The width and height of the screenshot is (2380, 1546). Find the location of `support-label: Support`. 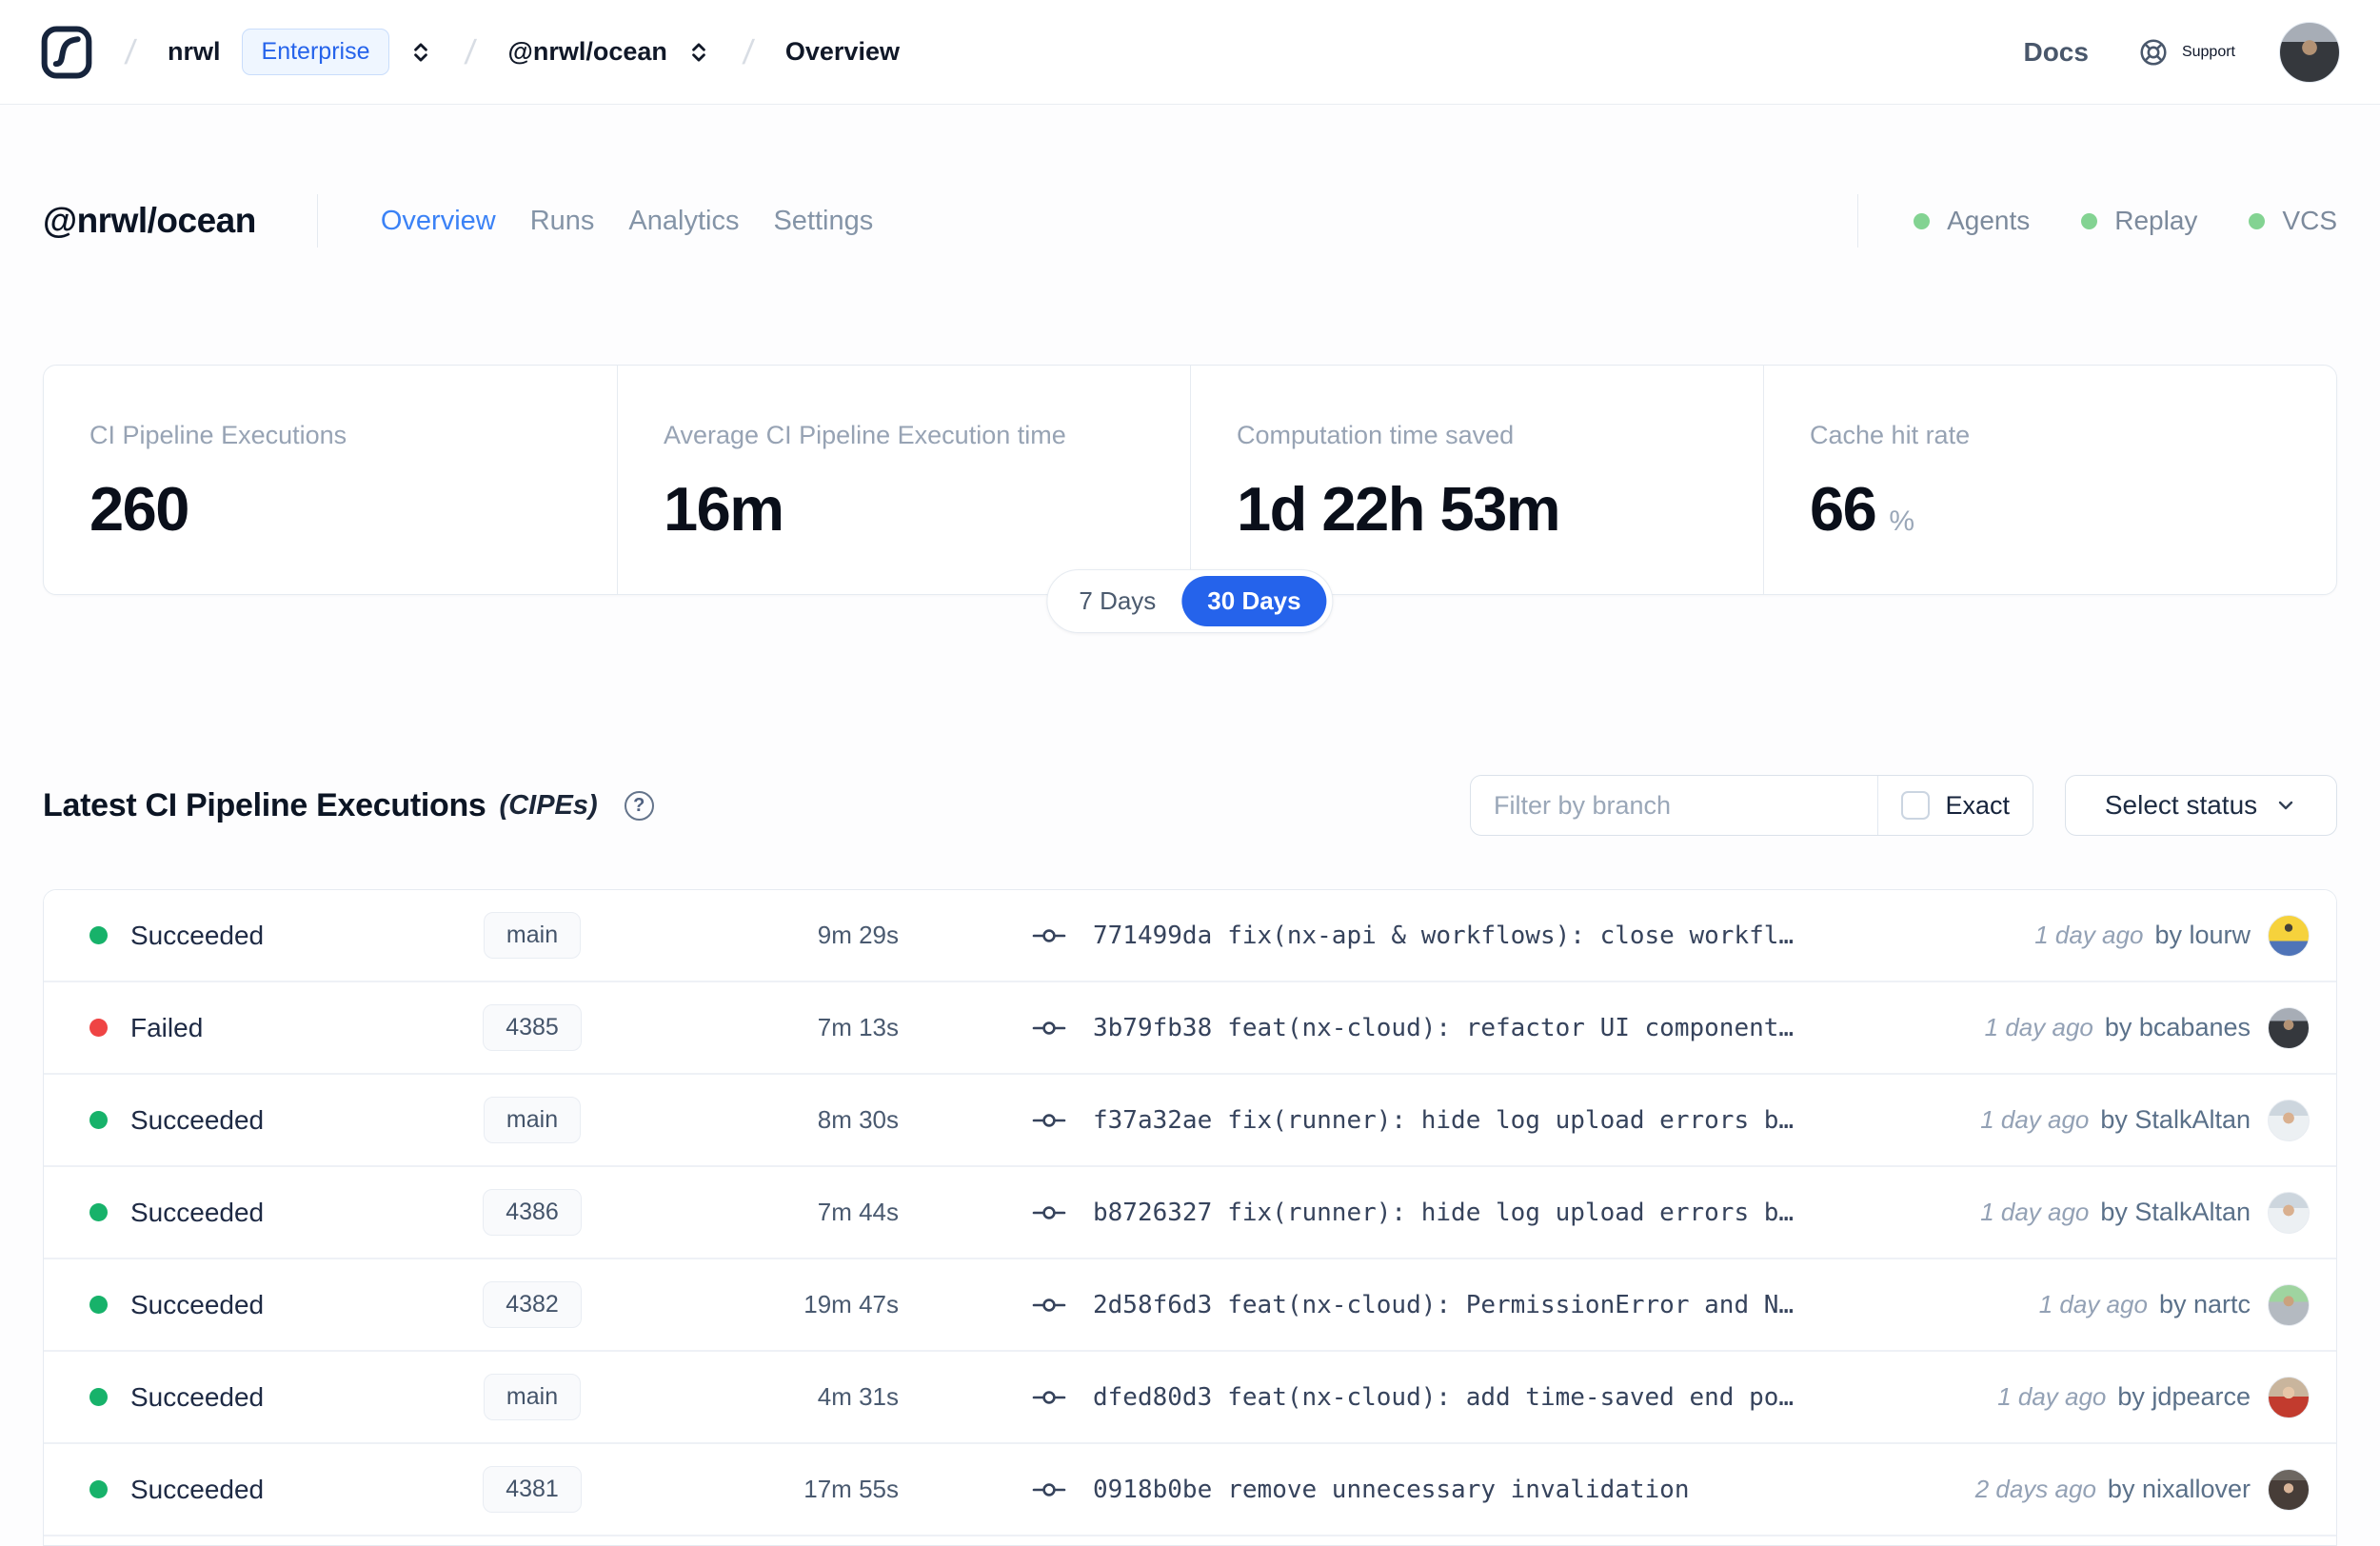

support-label: Support is located at coordinates (2208, 51).